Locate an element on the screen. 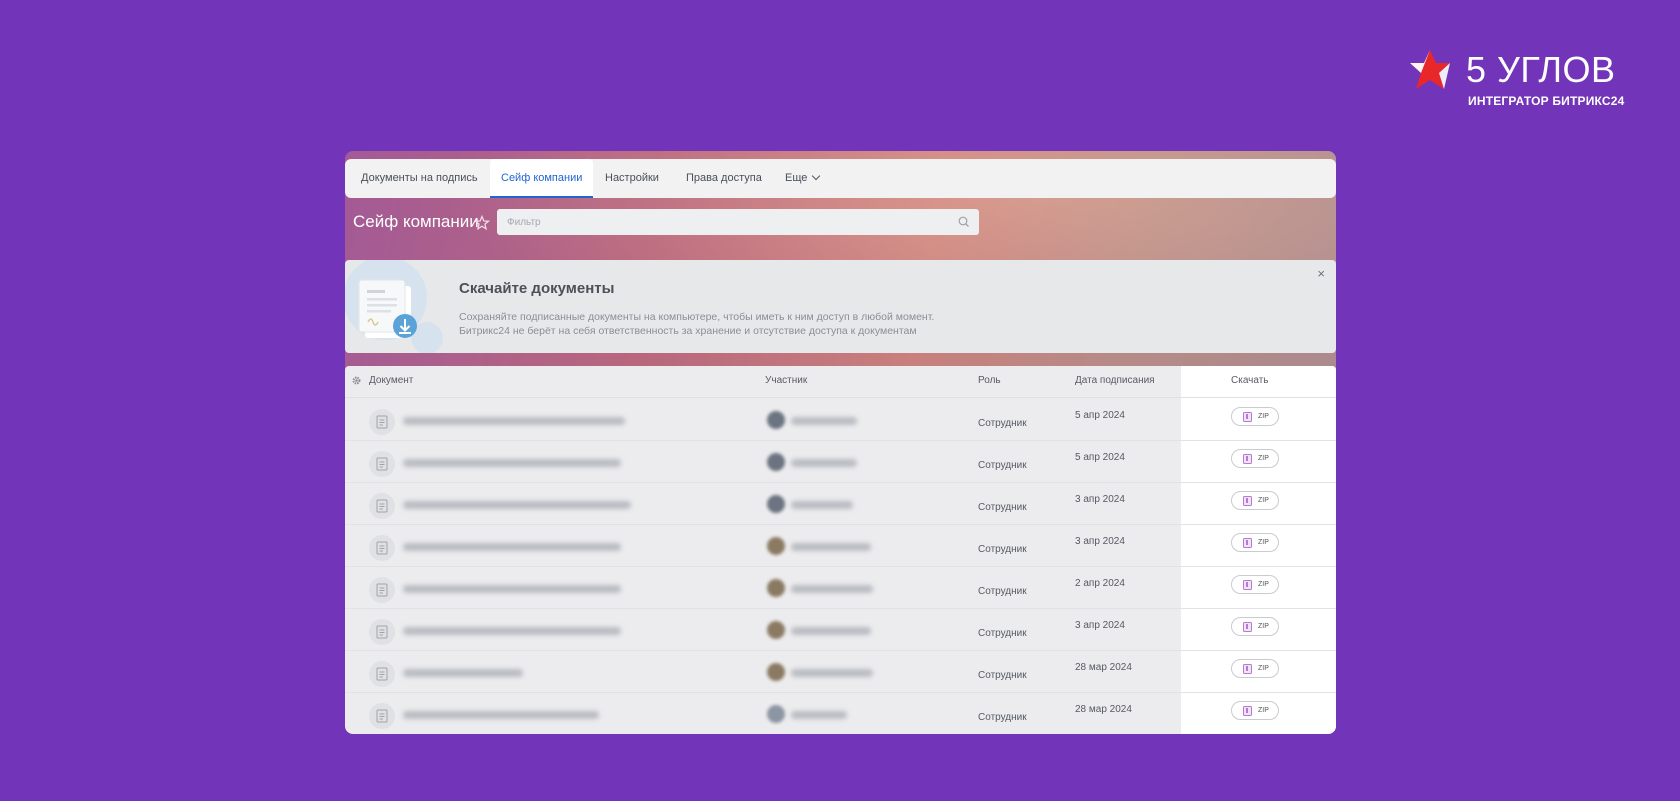  tab-more: Еще is located at coordinates (803, 178).